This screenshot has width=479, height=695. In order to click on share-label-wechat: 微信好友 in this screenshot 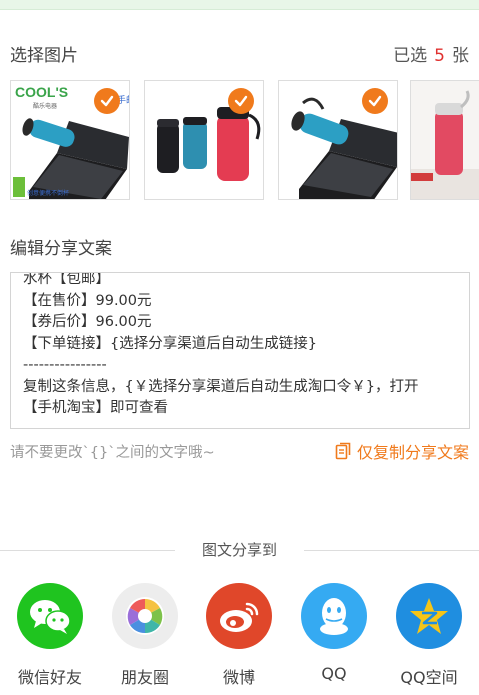, I will do `click(49, 677)`.